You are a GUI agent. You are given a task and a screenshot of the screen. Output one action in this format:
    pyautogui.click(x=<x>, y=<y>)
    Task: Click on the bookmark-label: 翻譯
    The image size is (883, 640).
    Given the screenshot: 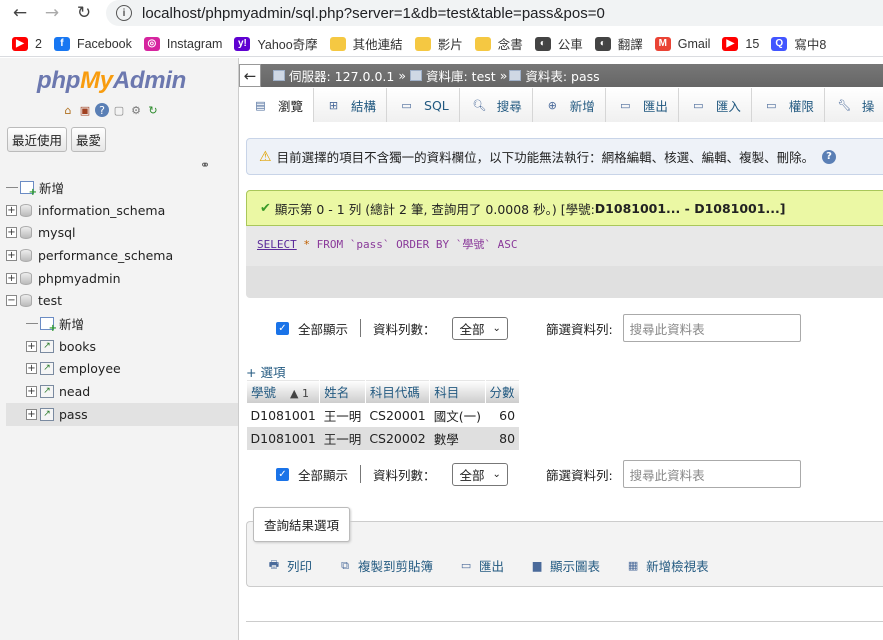 What is the action you would take?
    pyautogui.click(x=630, y=45)
    